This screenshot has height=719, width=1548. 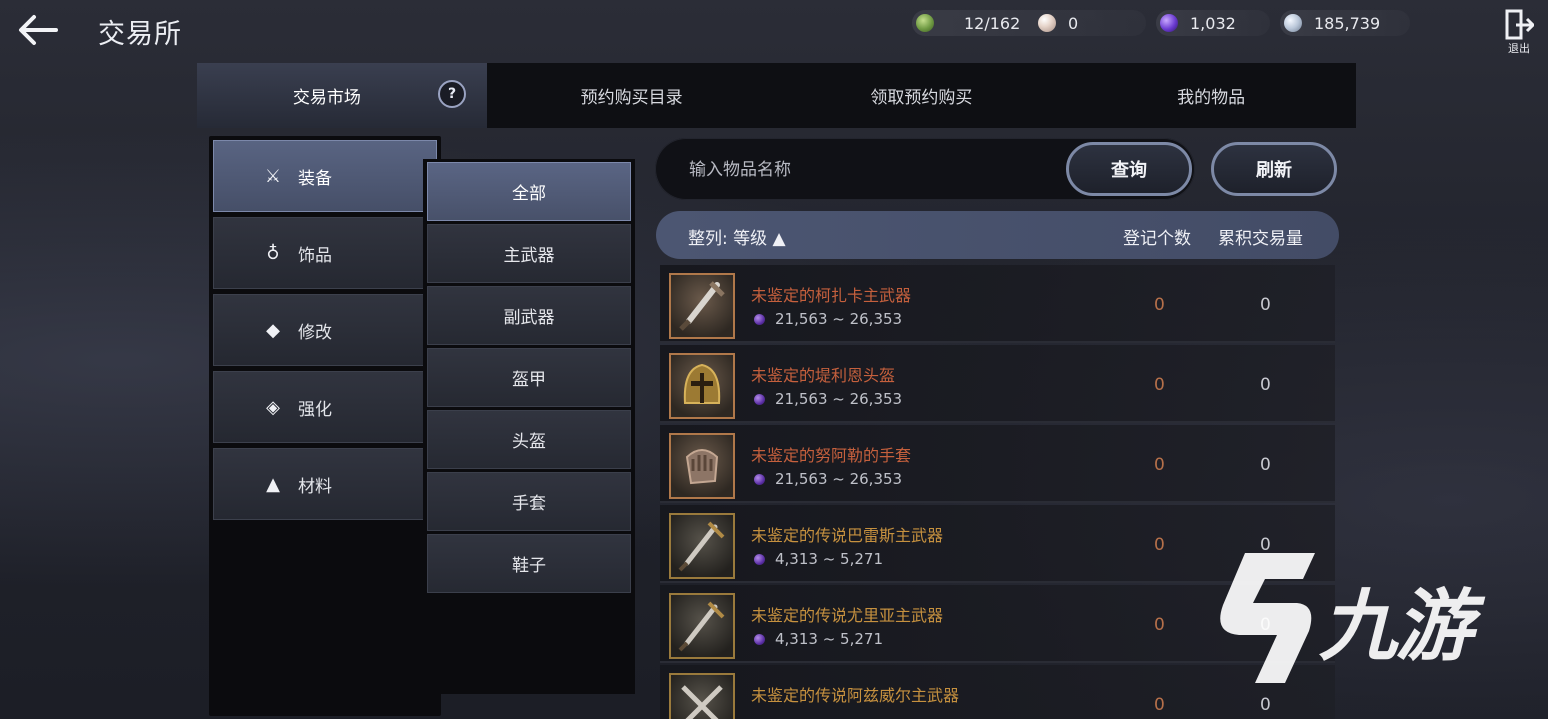 I want to click on silver-value: 185,739, so click(x=1347, y=23).